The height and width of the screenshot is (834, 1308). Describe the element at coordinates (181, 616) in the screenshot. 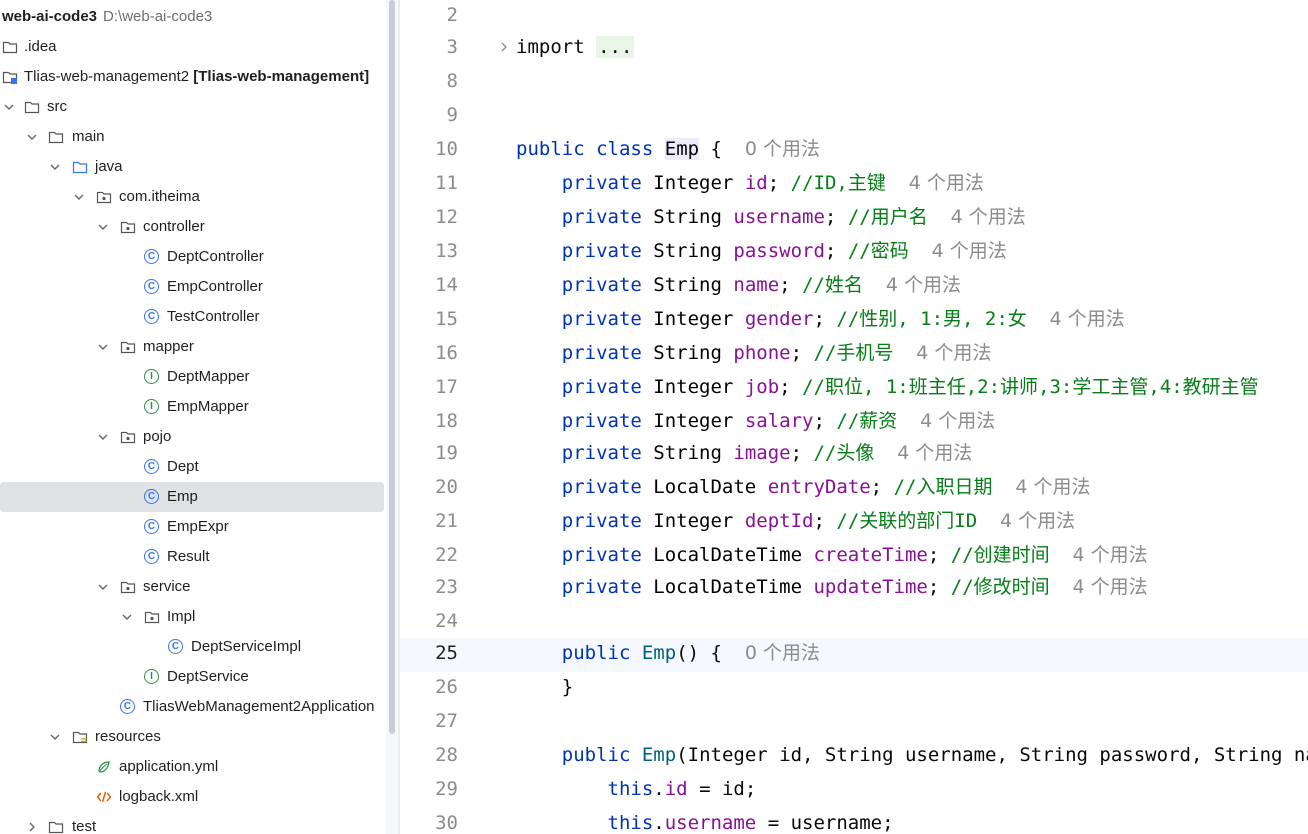

I see `tree-item-label: Impl` at that location.